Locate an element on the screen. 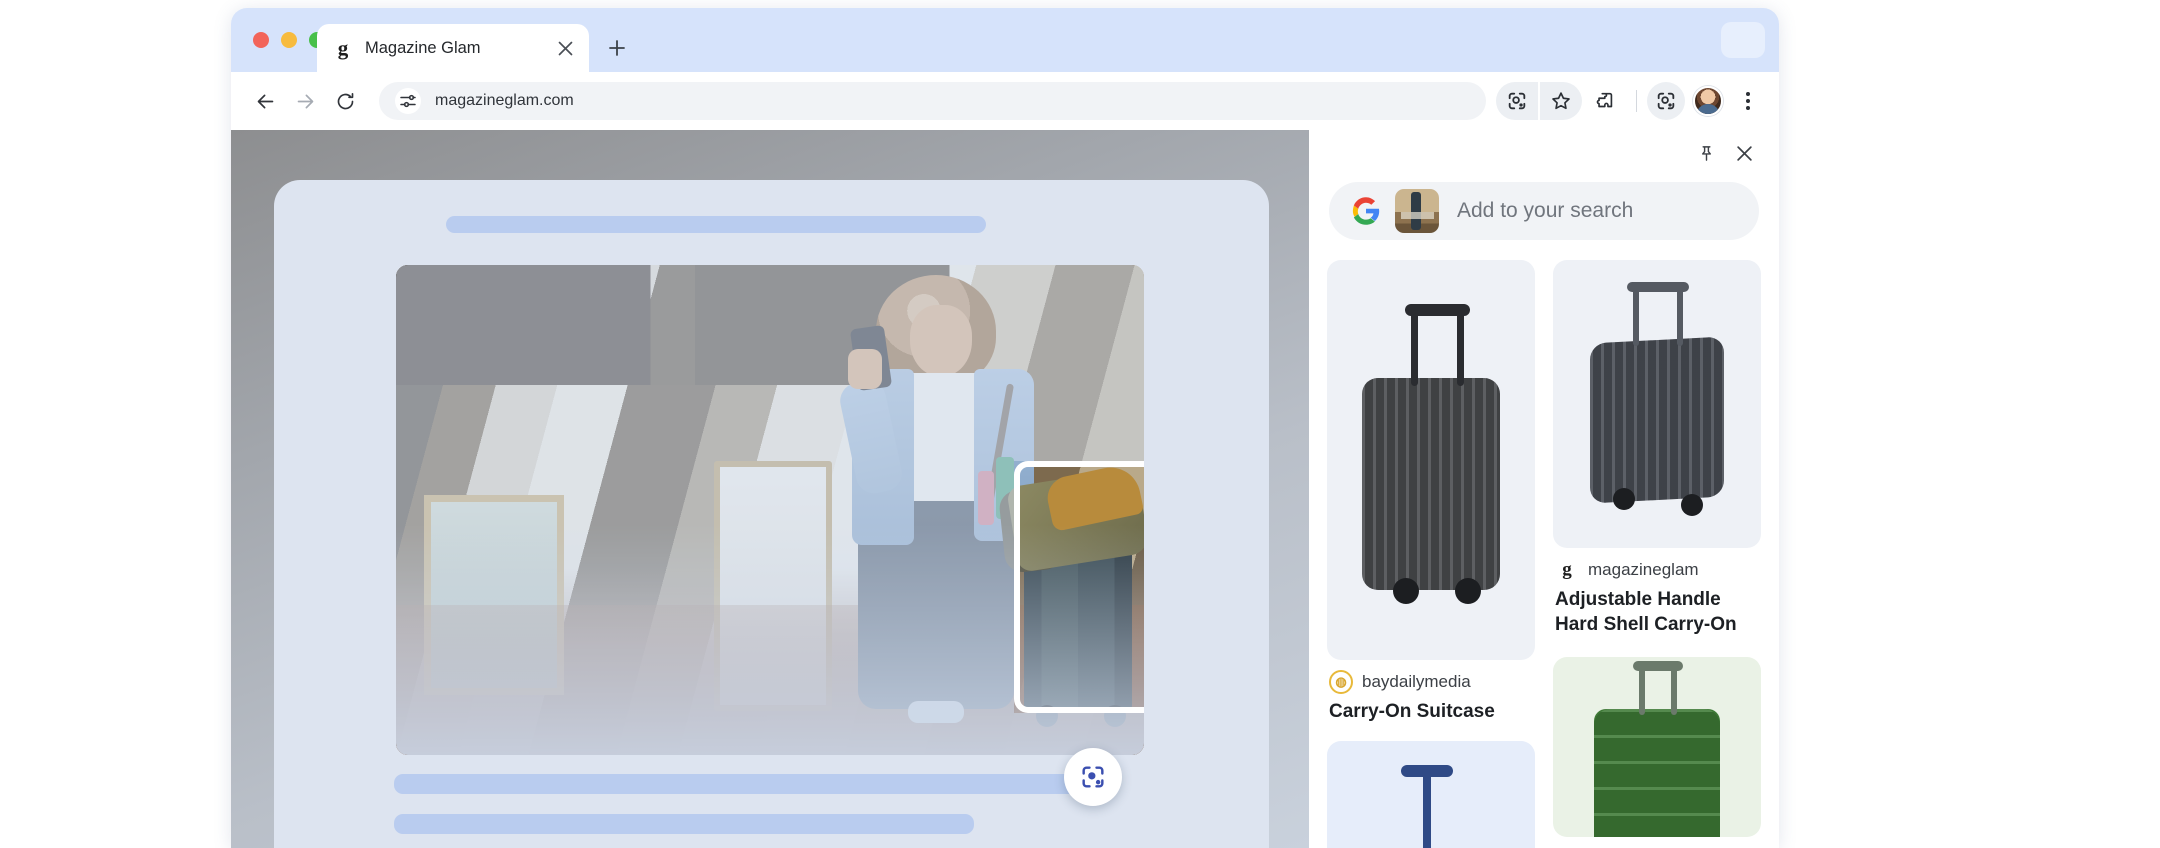 The height and width of the screenshot is (848, 2160). add-to-search-placeholder: Add to your search is located at coordinates (1545, 210).